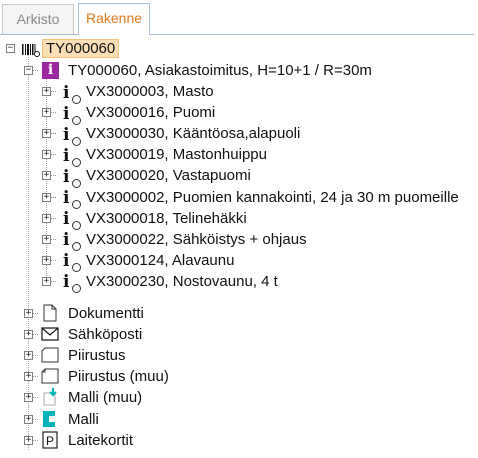  Describe the element at coordinates (150, 91) in the screenshot. I see `tree-node-label: VX3000003, Masto` at that location.